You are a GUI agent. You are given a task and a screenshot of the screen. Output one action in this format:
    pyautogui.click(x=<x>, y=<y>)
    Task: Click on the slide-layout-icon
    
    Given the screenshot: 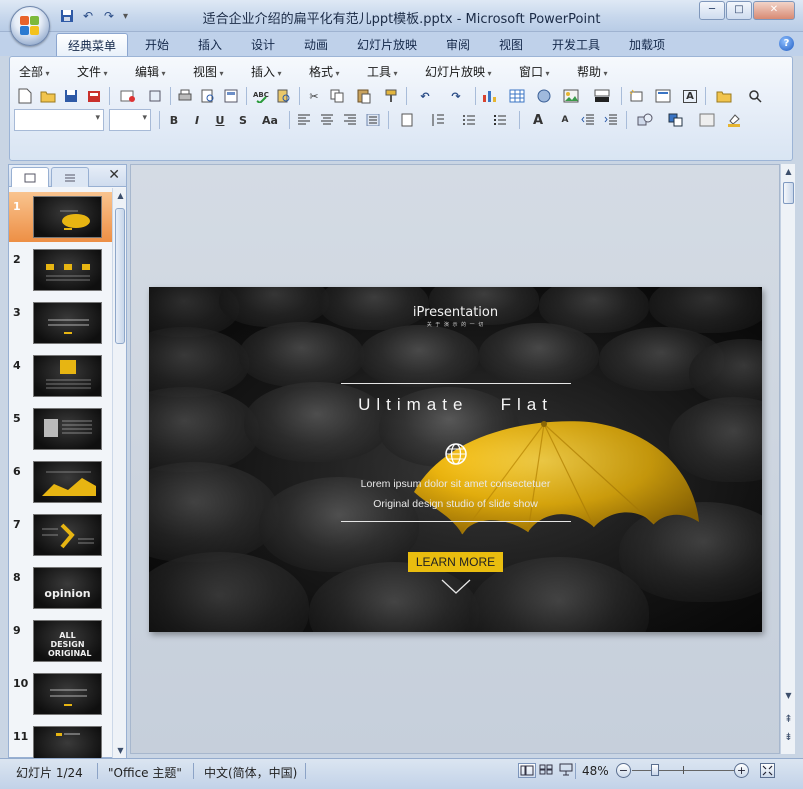 What is the action you would take?
    pyautogui.click(x=663, y=96)
    